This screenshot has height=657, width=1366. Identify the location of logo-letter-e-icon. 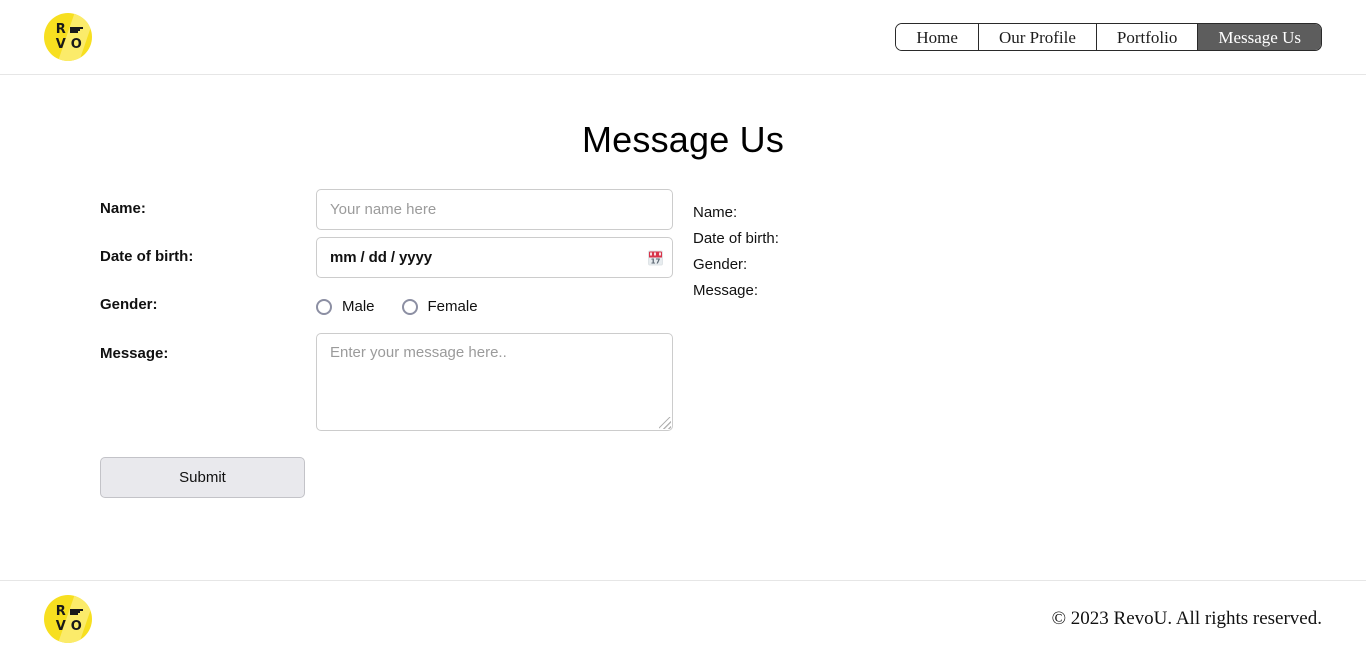
(76, 29).